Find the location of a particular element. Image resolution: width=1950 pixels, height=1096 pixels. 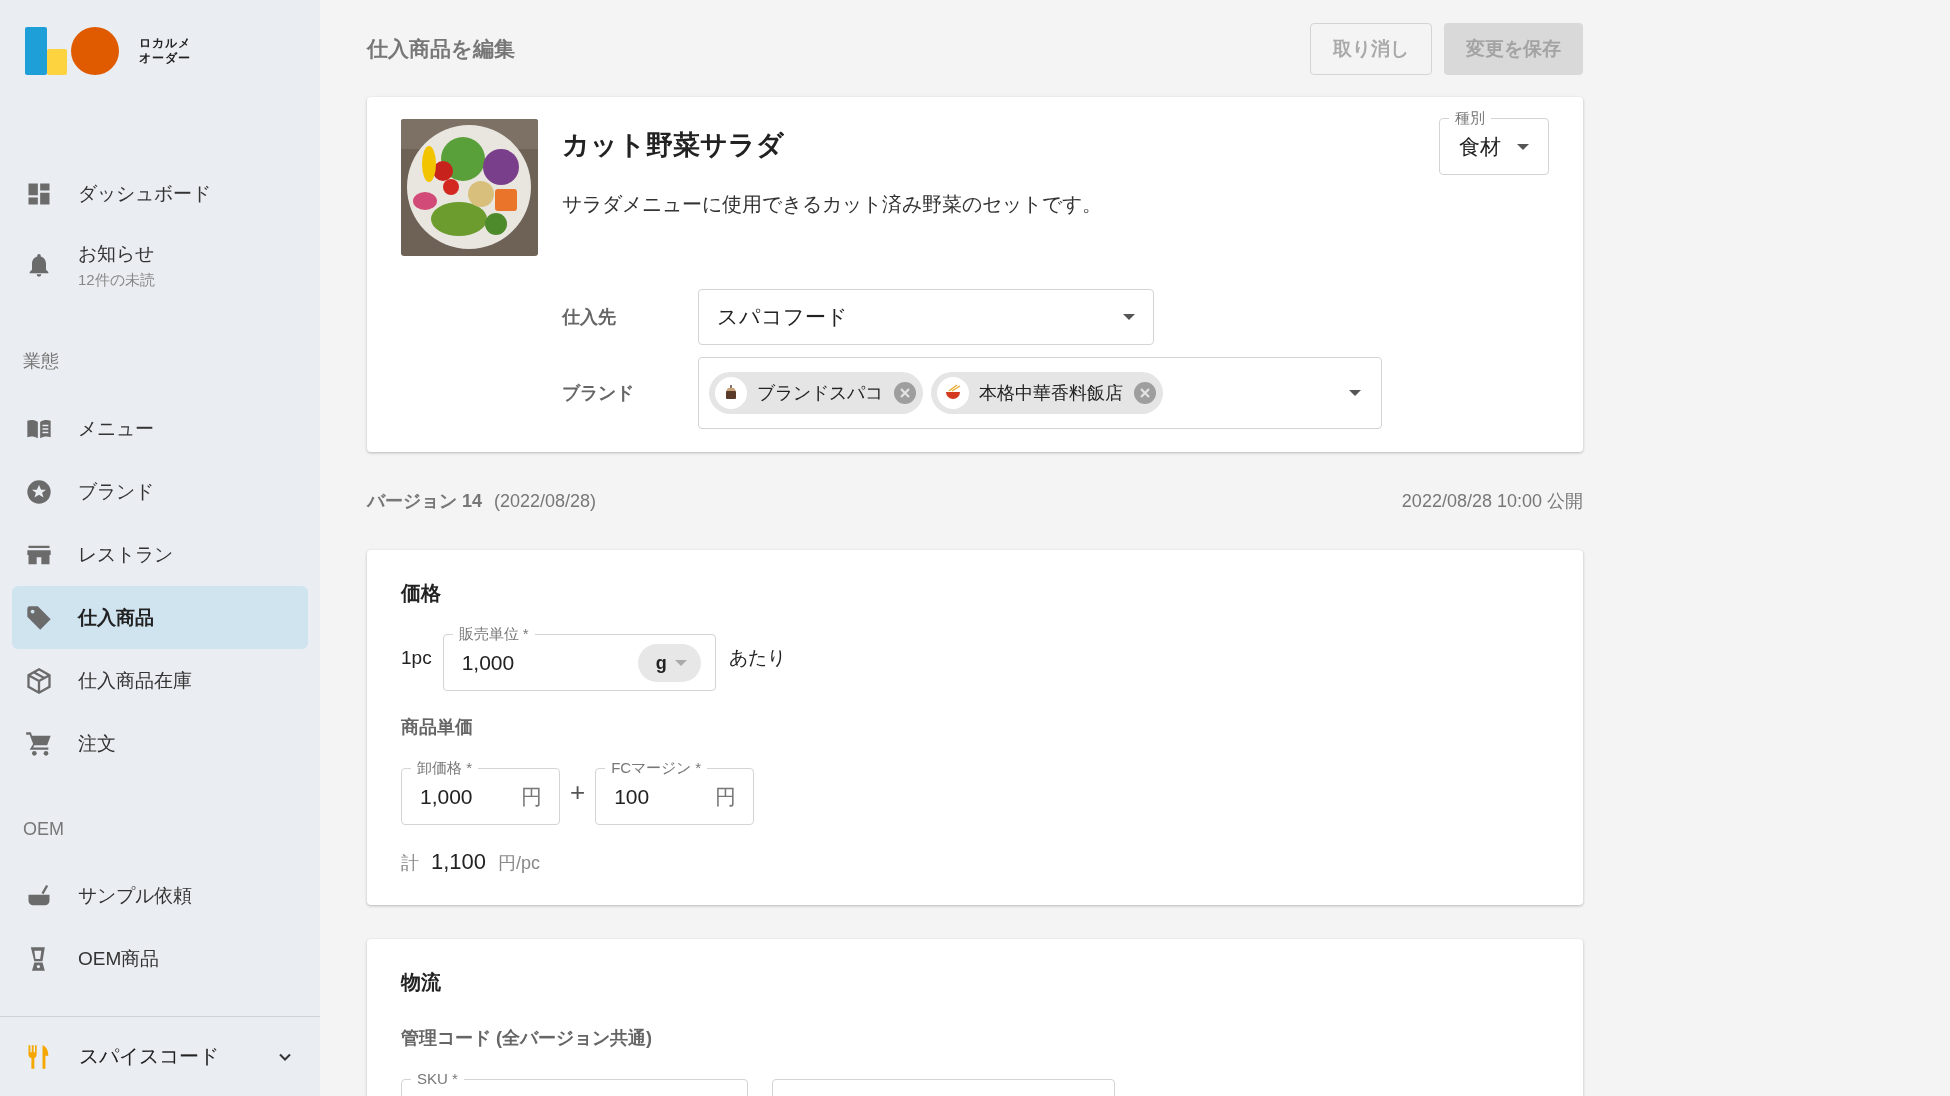

section-title: 物流 is located at coordinates (421, 982).